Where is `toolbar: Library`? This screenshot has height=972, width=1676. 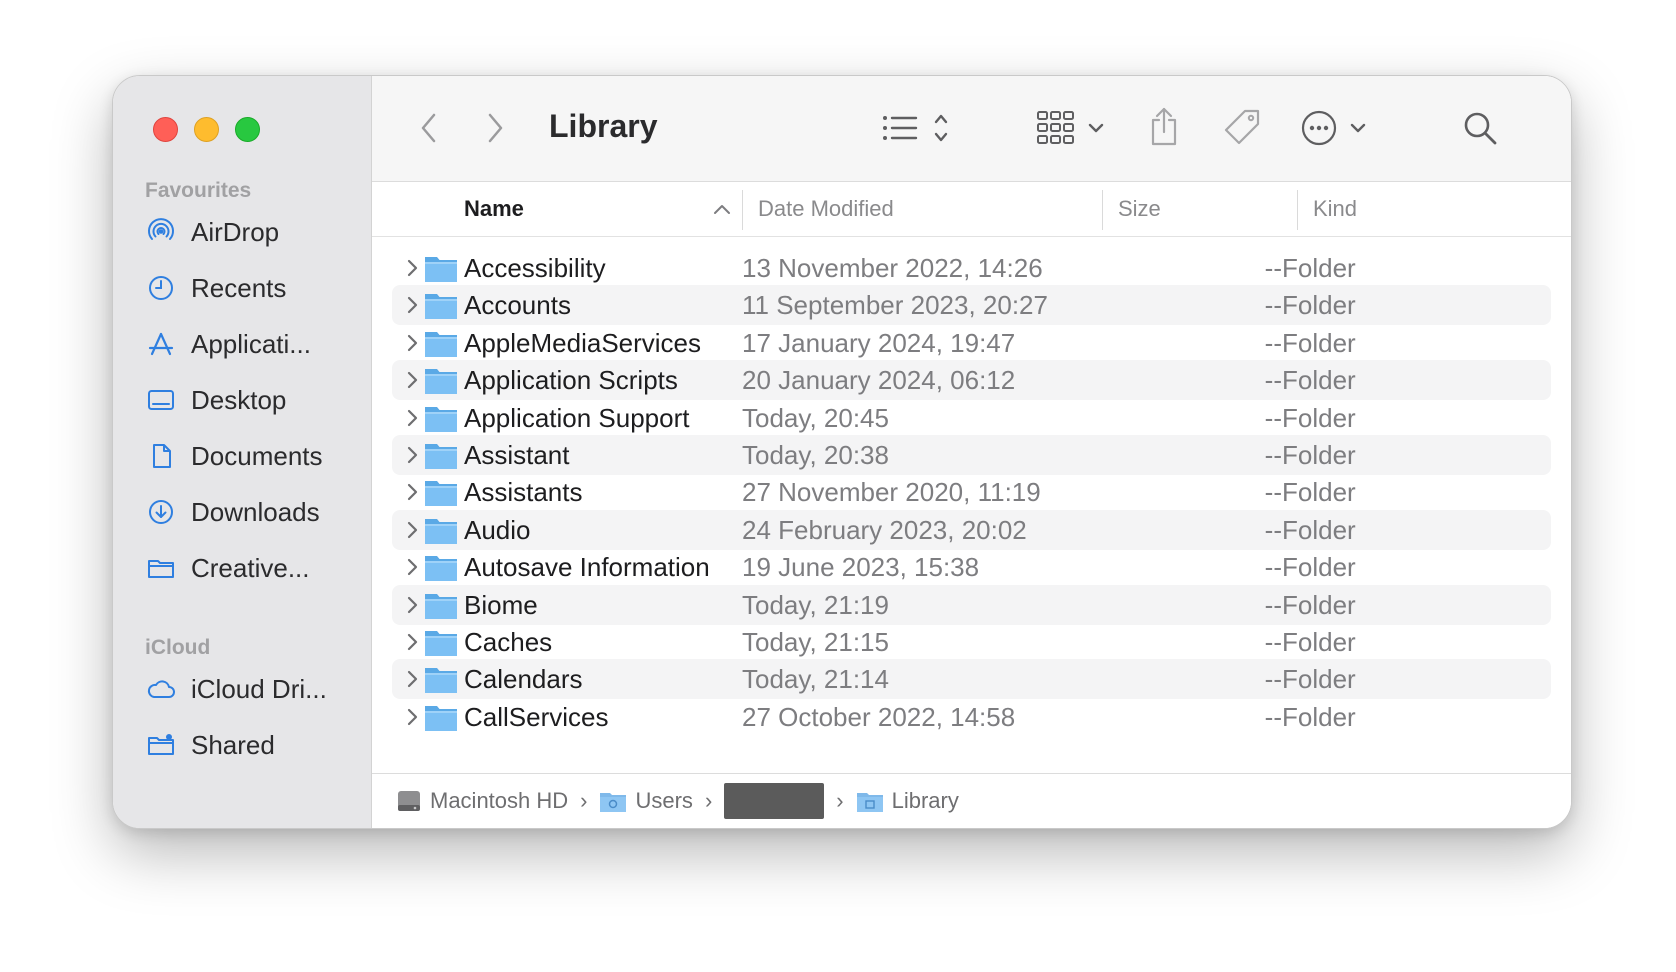 toolbar: Library is located at coordinates (971, 129).